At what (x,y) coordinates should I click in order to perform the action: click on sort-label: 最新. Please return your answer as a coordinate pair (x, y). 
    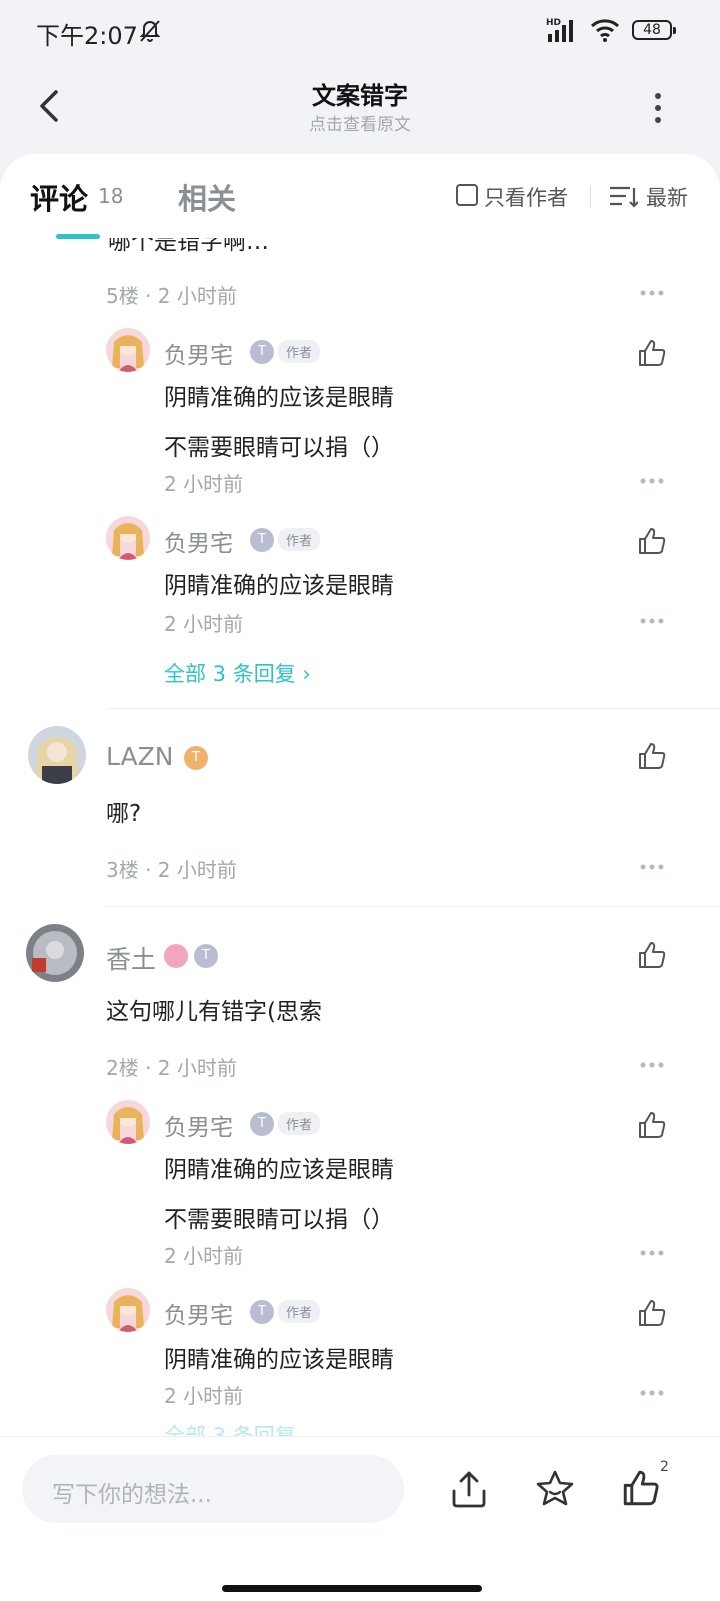
    Looking at the image, I should click on (667, 197).